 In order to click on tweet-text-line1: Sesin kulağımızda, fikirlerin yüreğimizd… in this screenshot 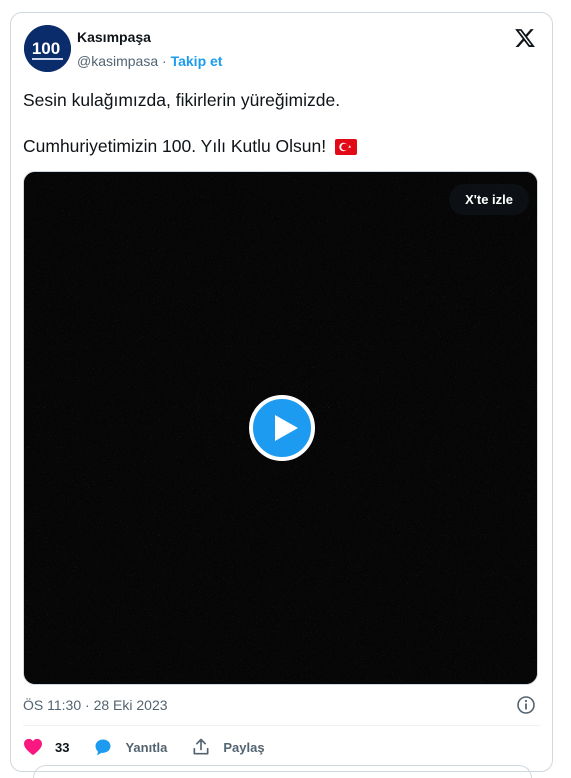, I will do `click(182, 100)`.